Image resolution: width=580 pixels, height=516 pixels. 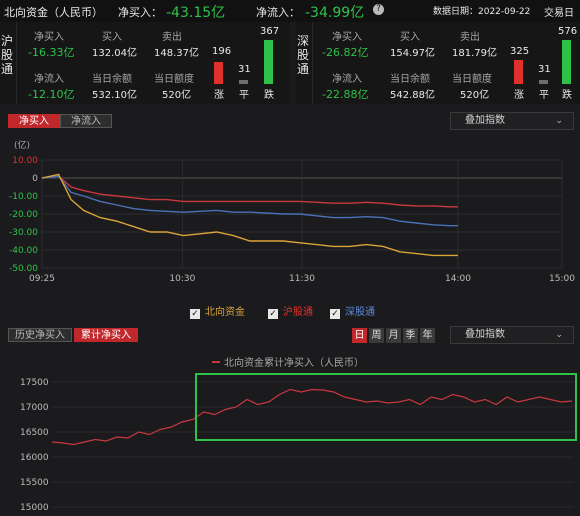 What do you see at coordinates (34, 483) in the screenshot?
I see `y-tick-label: 15500` at bounding box center [34, 483].